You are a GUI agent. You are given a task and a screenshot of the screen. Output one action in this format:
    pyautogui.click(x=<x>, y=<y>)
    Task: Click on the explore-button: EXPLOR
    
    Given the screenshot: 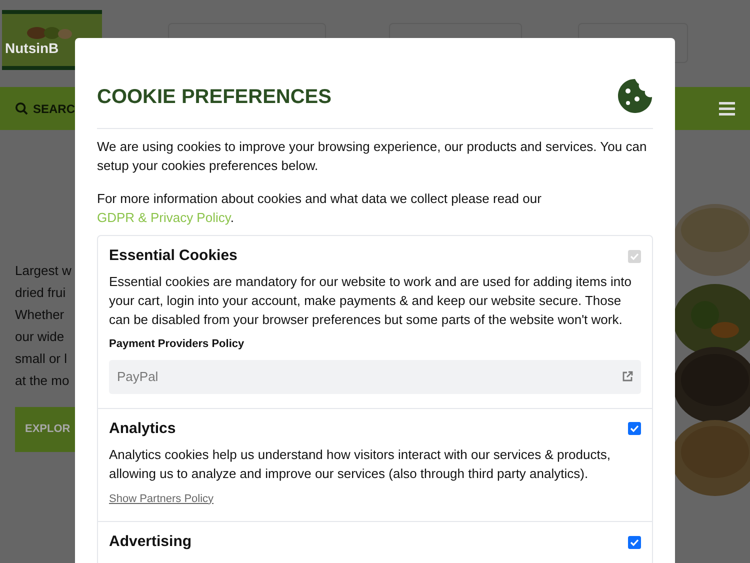 What is the action you would take?
    pyautogui.click(x=45, y=429)
    